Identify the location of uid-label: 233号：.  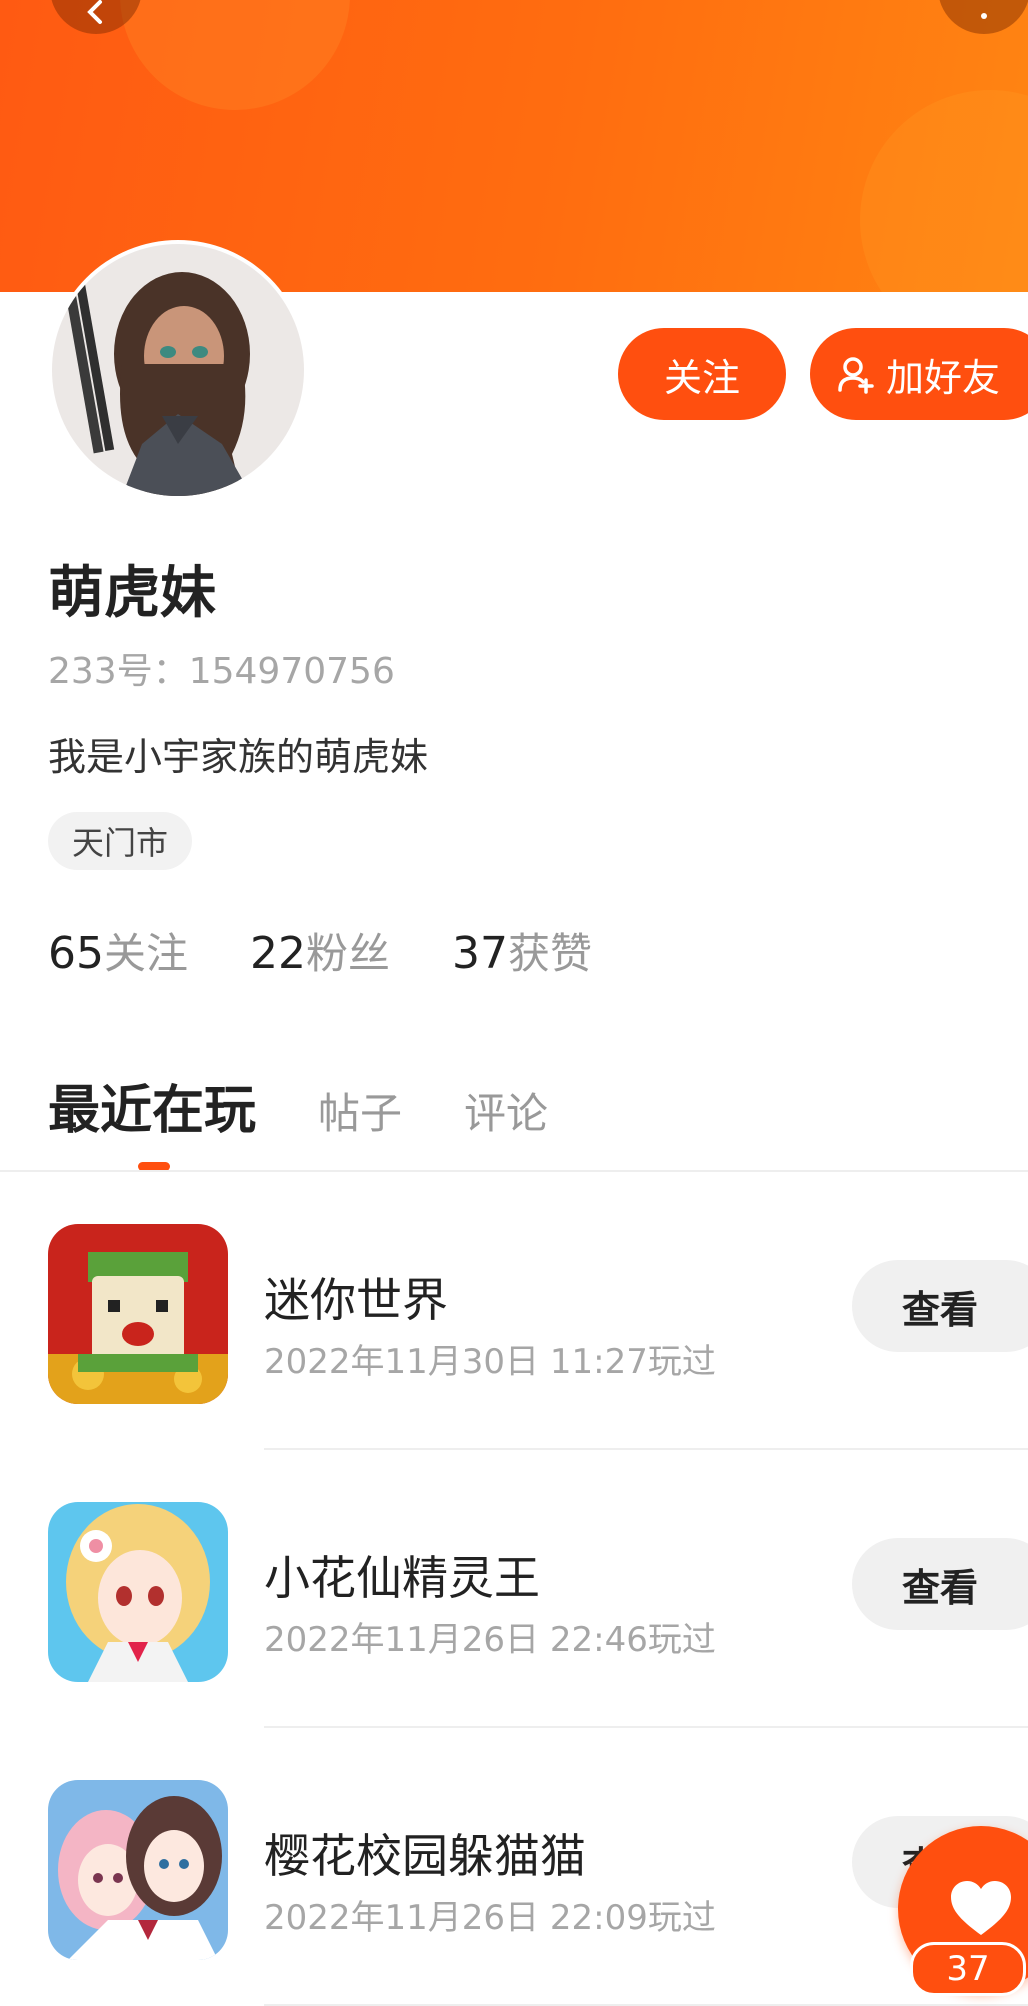
(118, 671).